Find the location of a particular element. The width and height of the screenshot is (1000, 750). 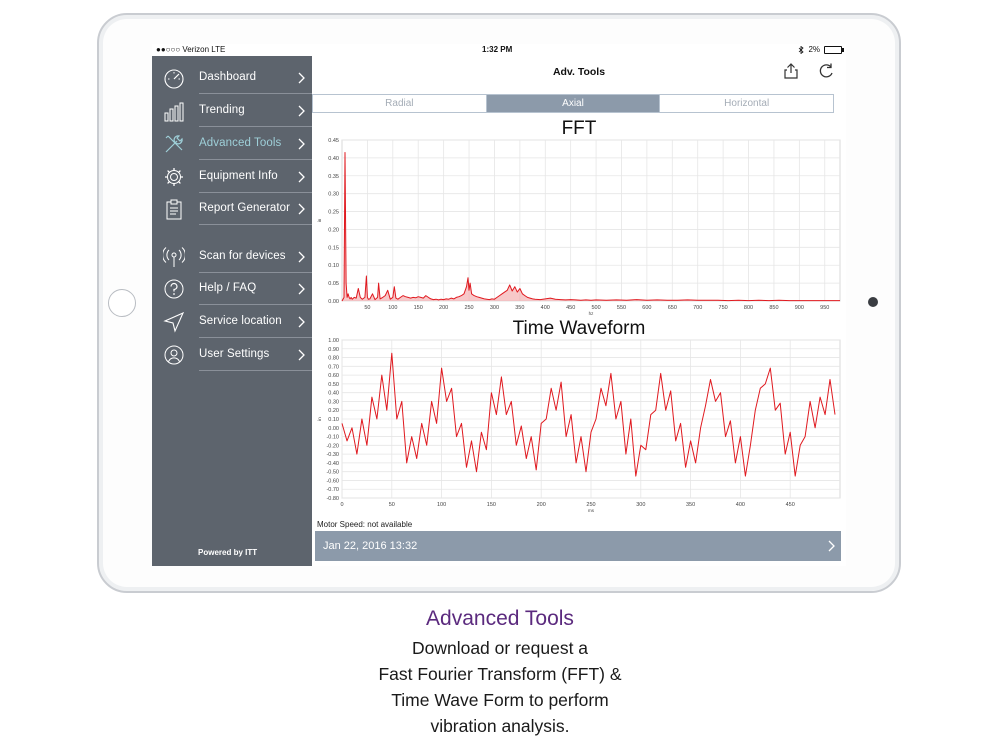

powered-by-label: Powered by ITT is located at coordinates (228, 552).